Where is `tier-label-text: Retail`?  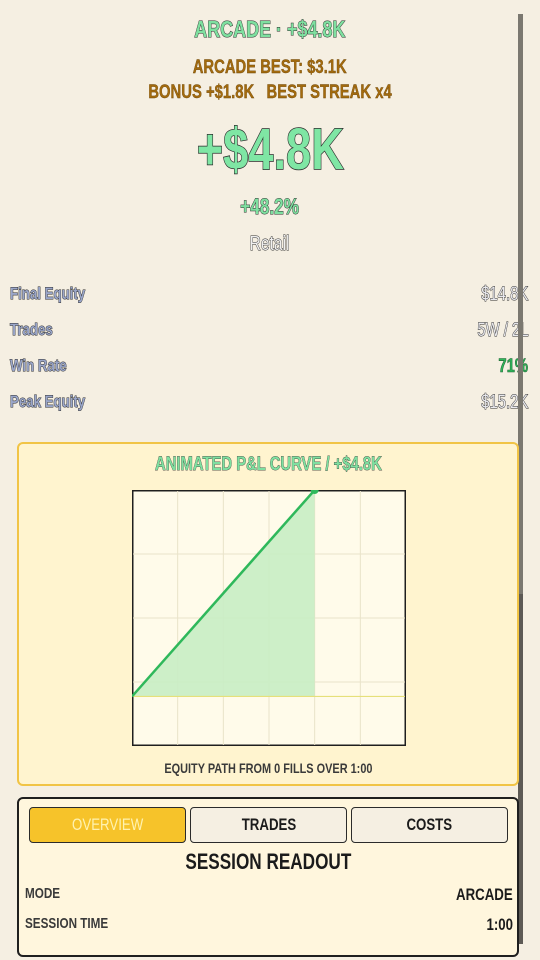 tier-label-text: Retail is located at coordinates (270, 244).